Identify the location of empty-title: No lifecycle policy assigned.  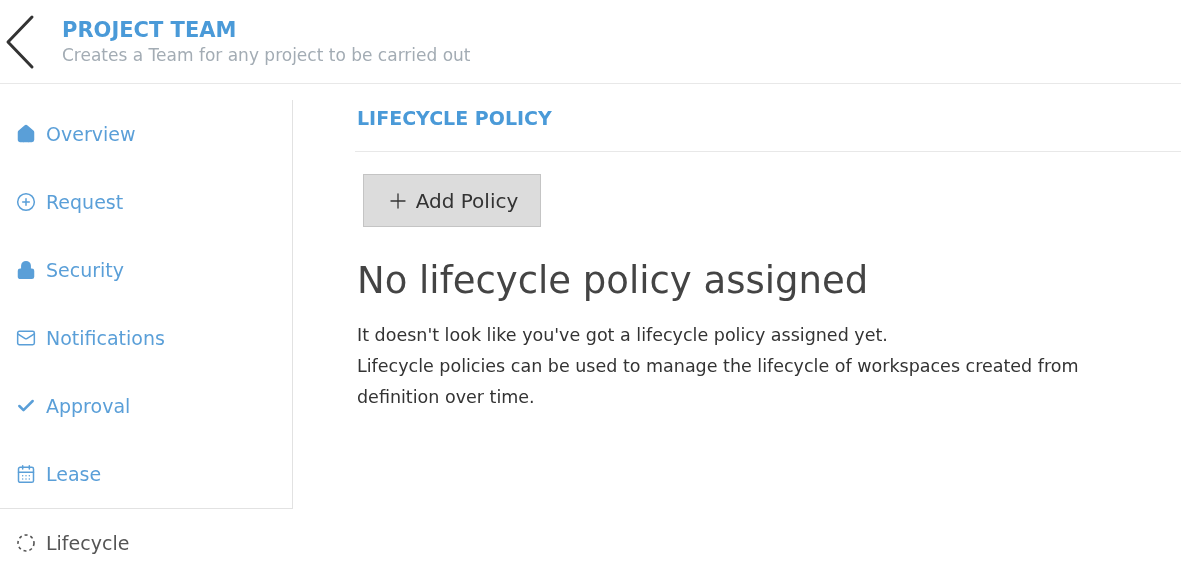
(613, 280).